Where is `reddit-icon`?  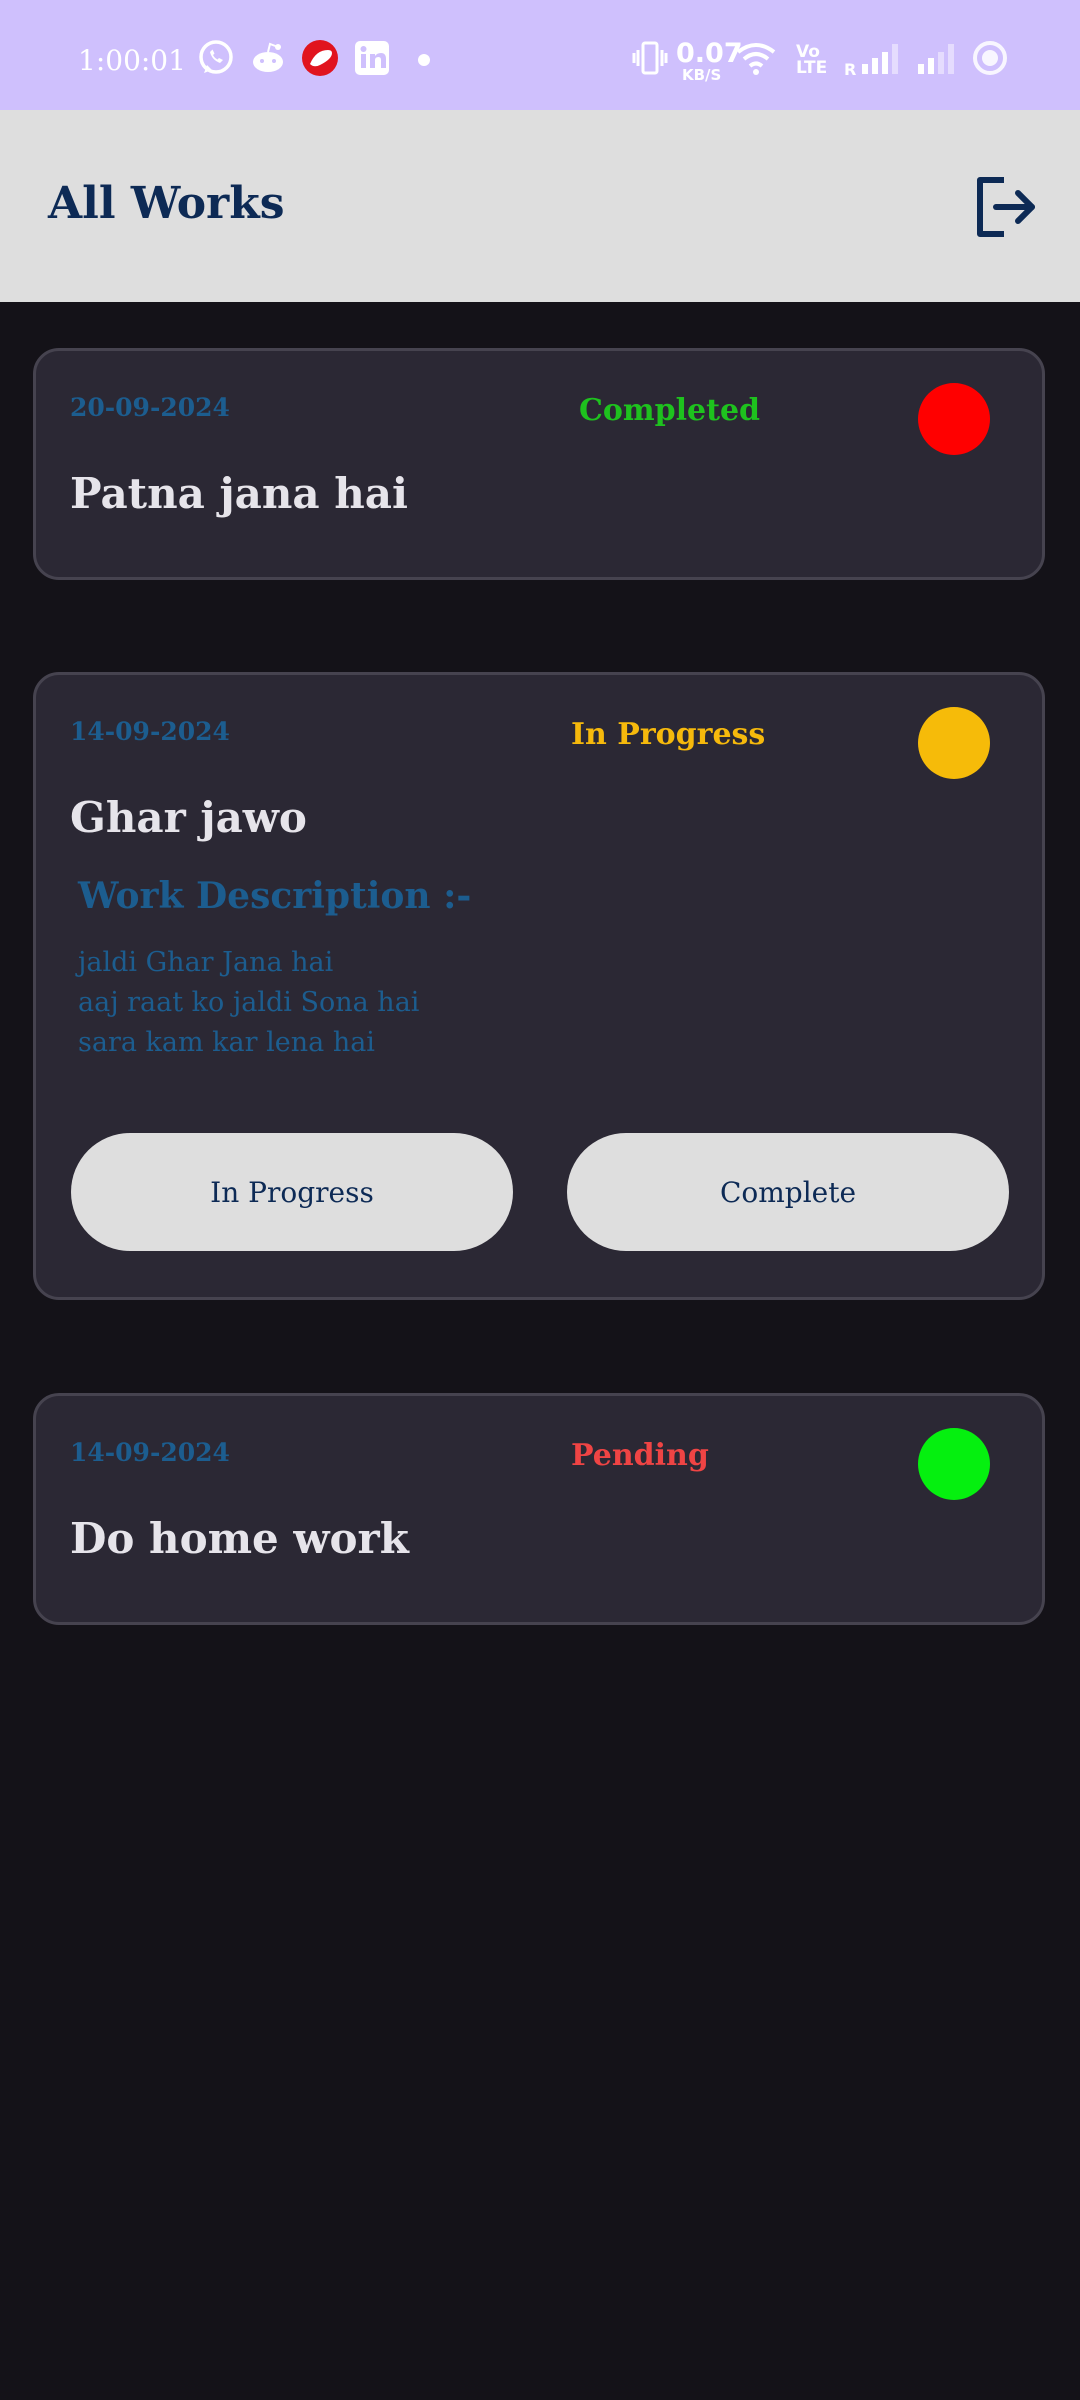 reddit-icon is located at coordinates (268, 57).